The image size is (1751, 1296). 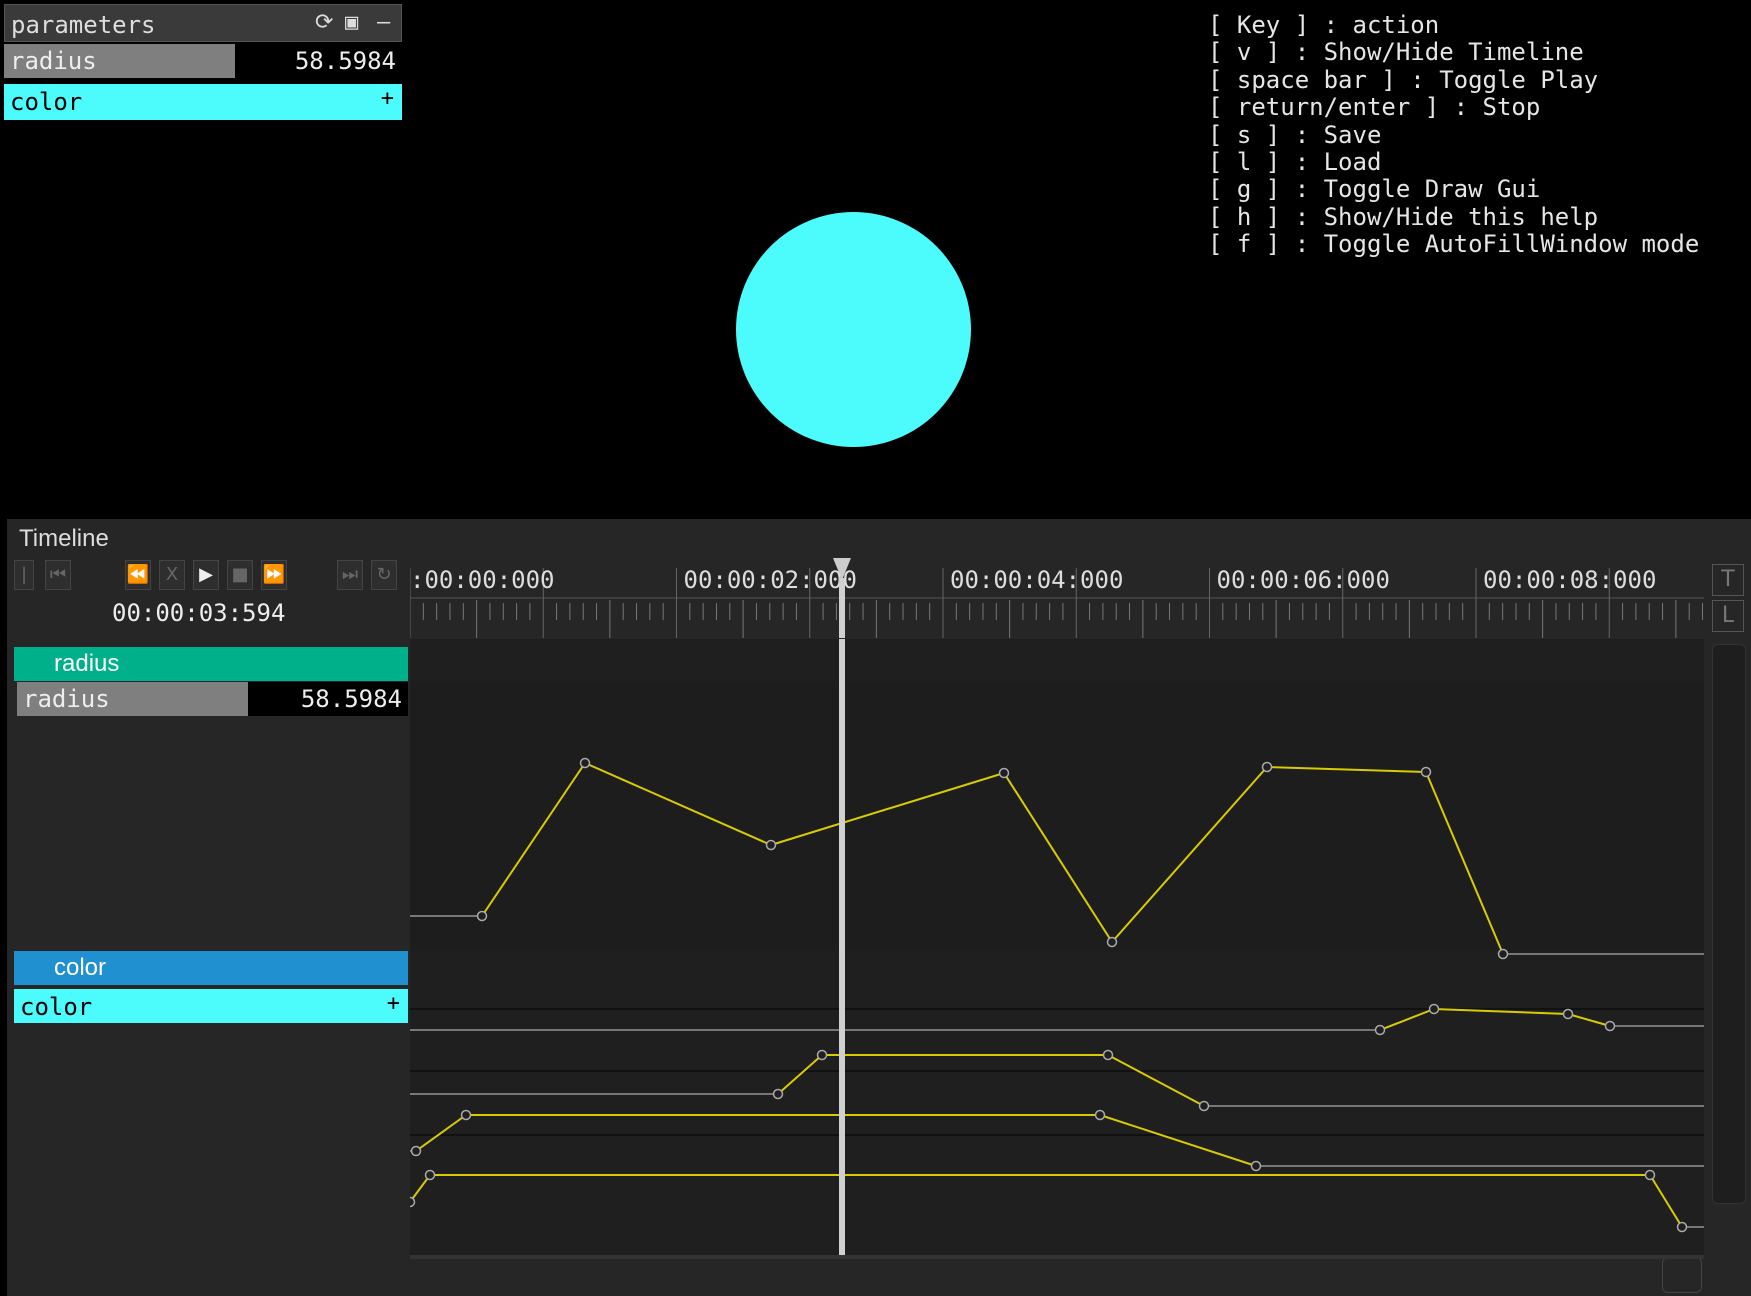 What do you see at coordinates (206, 575) in the screenshot?
I see `play-icon: ▶` at bounding box center [206, 575].